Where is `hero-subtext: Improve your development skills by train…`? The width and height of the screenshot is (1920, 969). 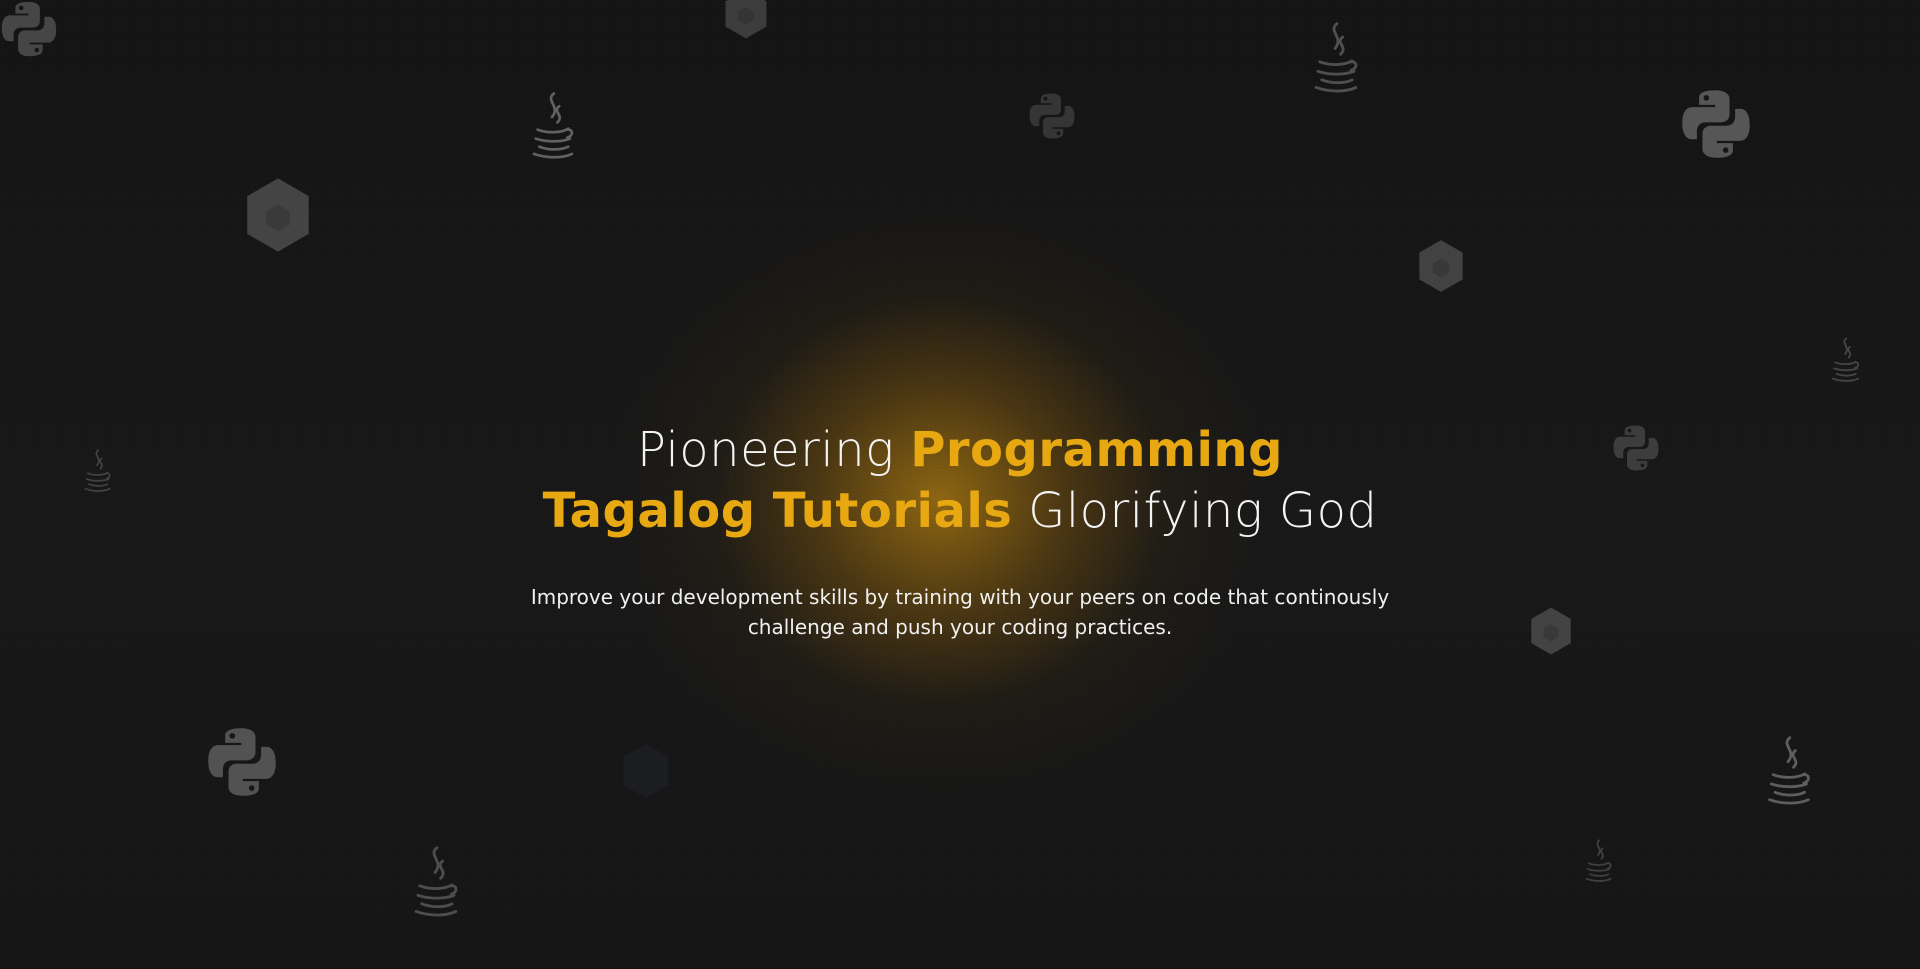 hero-subtext: Improve your development skills by train… is located at coordinates (960, 612).